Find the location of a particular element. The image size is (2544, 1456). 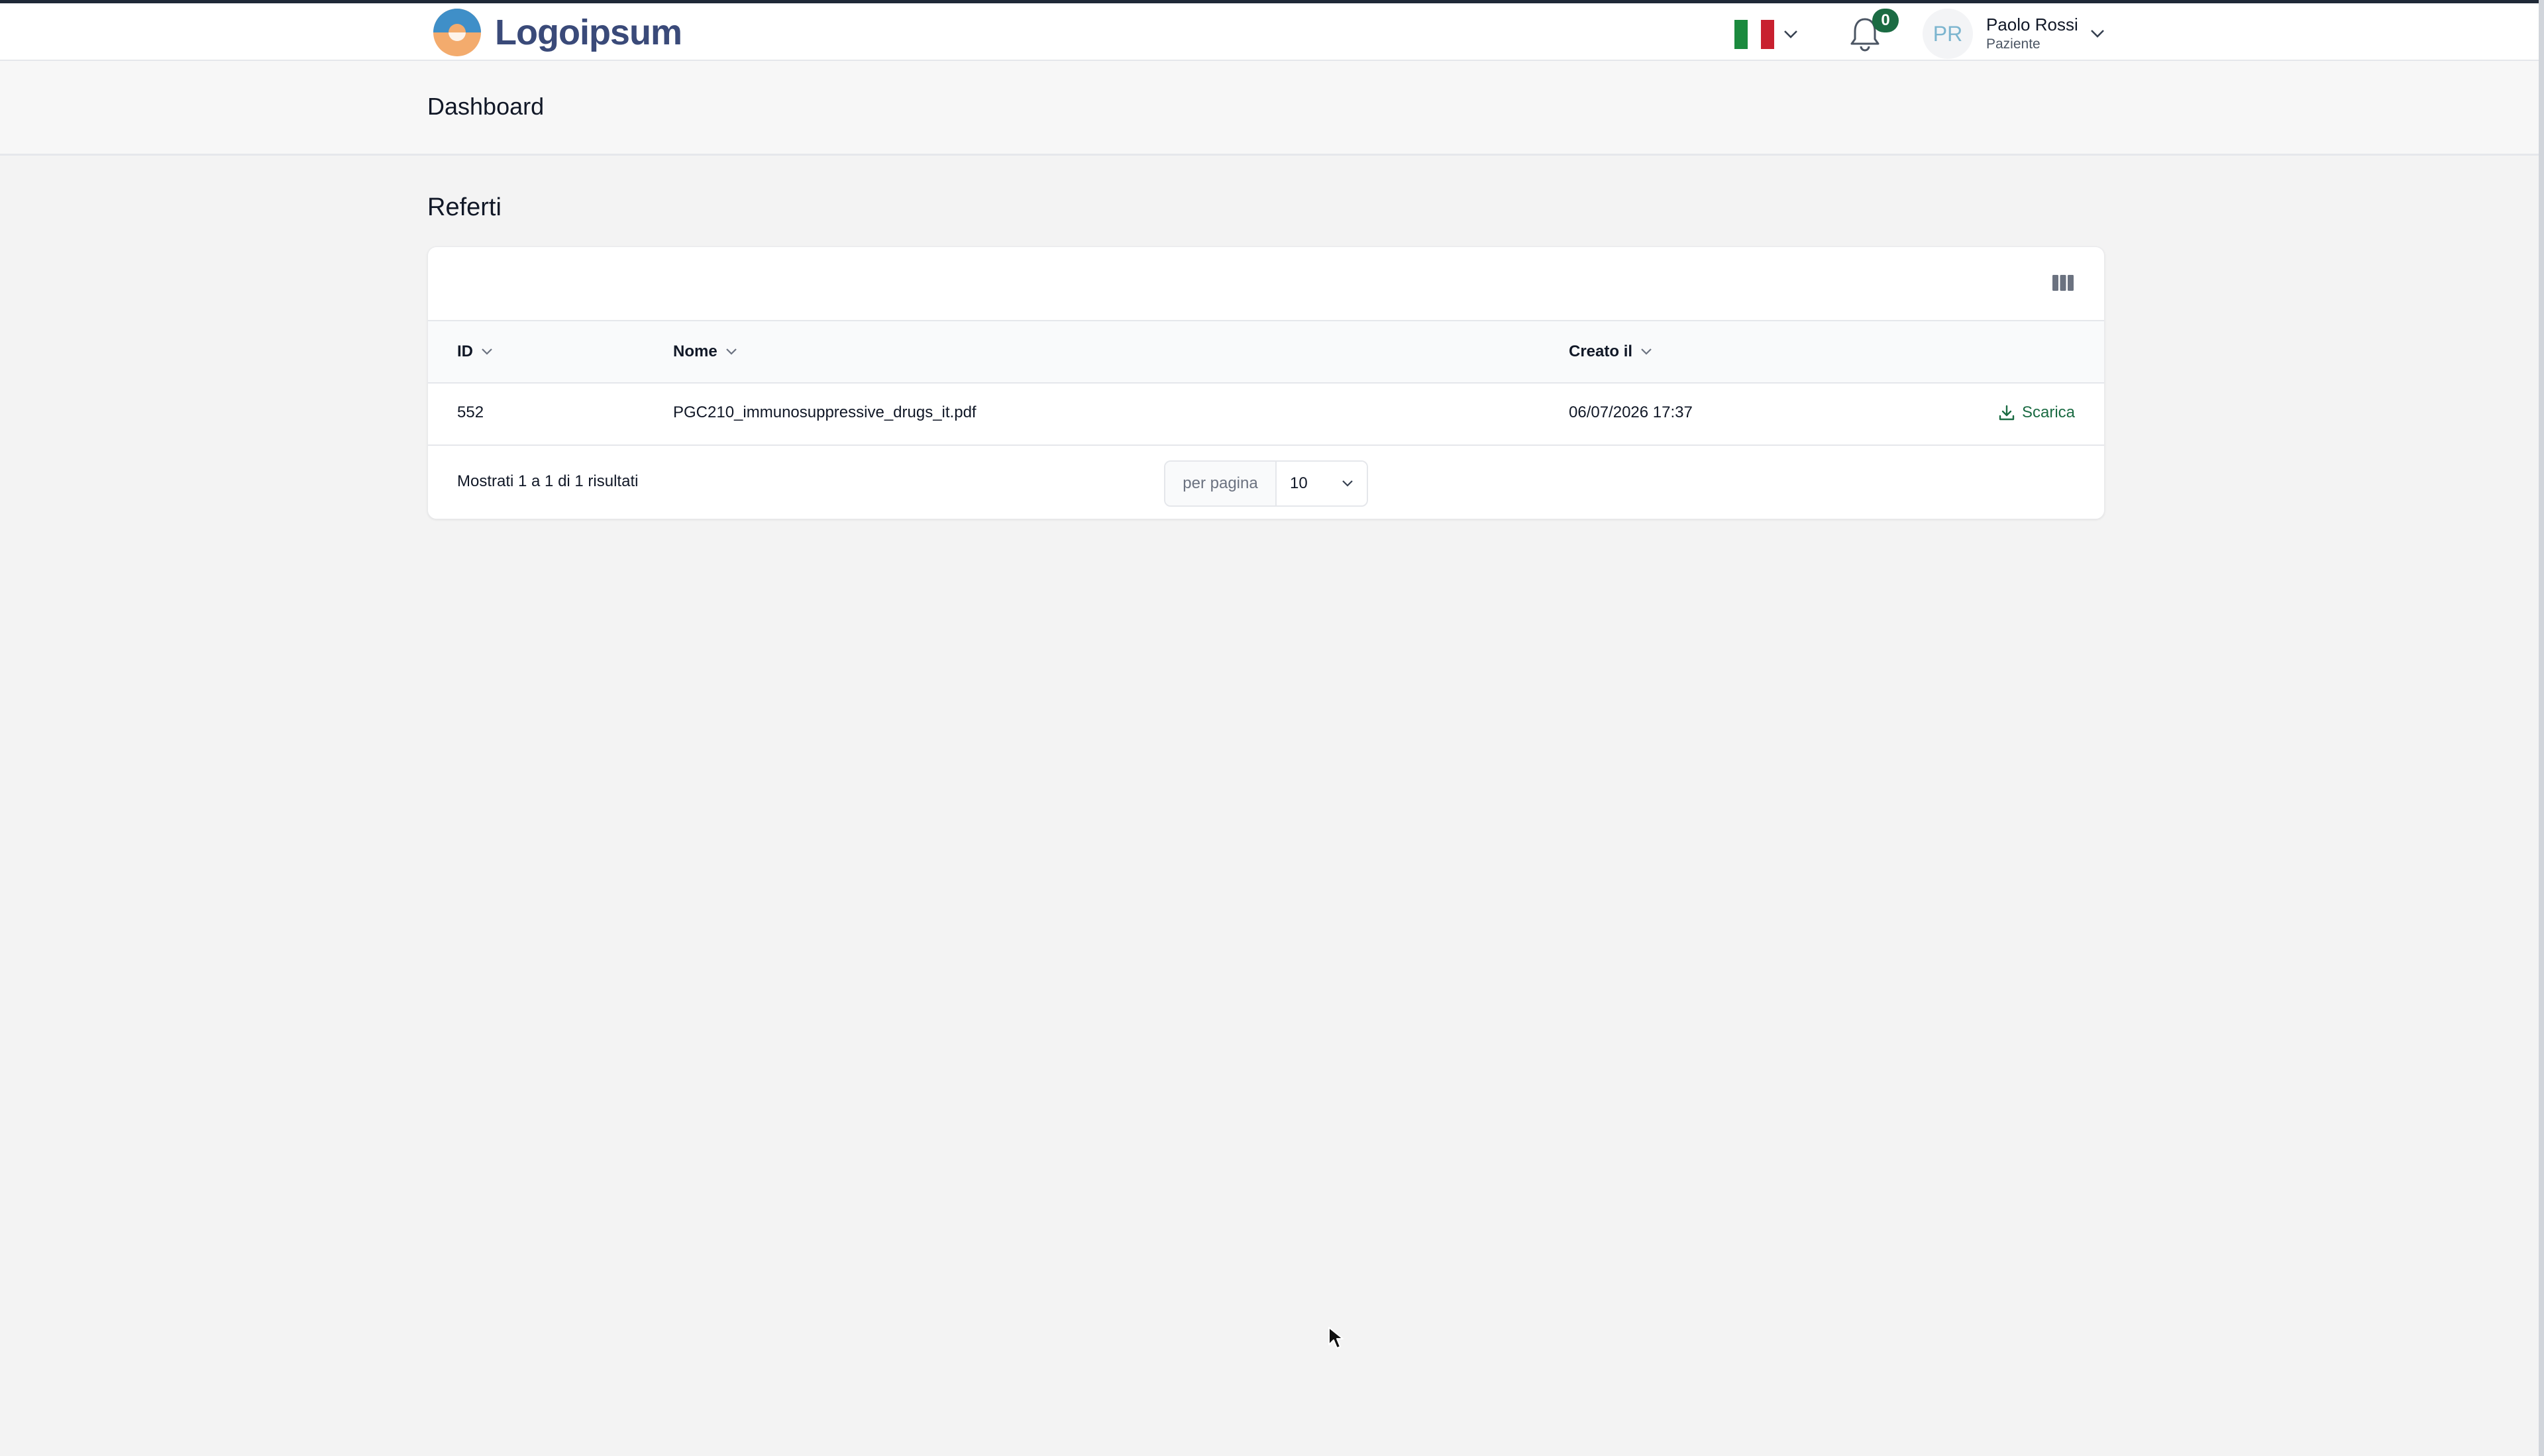

top-navigation-bar: Logoipsum 0 PR Paolo Rossi Paziente is located at coordinates (1272, 32).